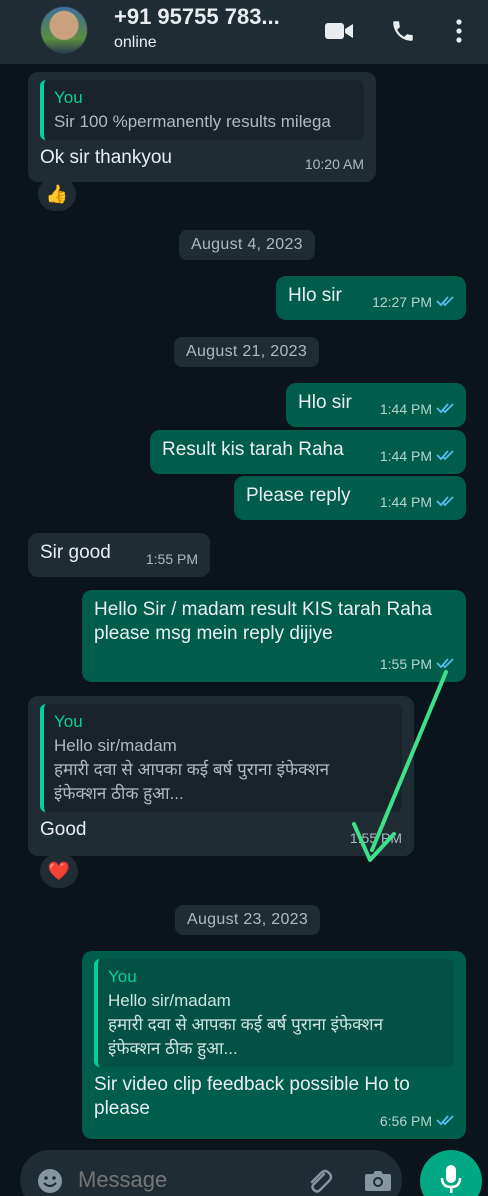 The width and height of the screenshot is (488, 1196). What do you see at coordinates (371, 298) in the screenshot?
I see `outgoing-message: Hlo sir 12:27 PM` at bounding box center [371, 298].